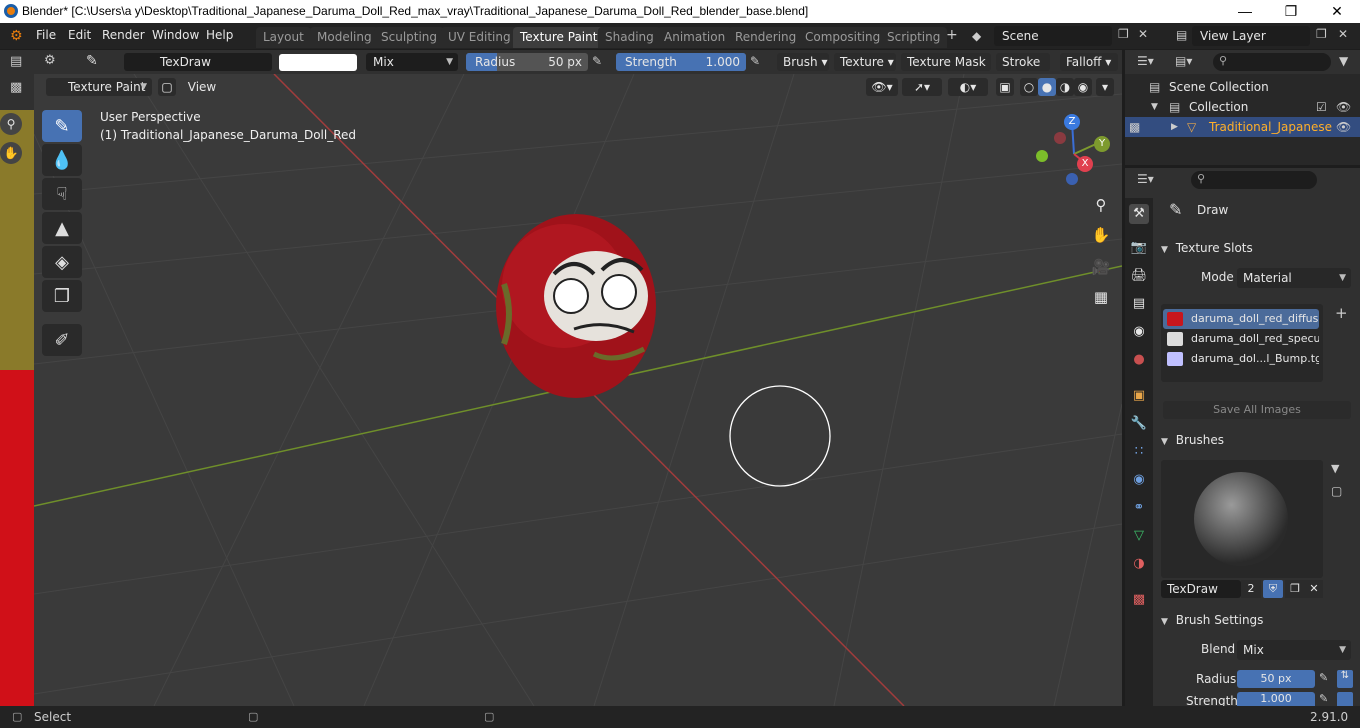  What do you see at coordinates (695, 37) in the screenshot?
I see `tab-animation: Animation` at bounding box center [695, 37].